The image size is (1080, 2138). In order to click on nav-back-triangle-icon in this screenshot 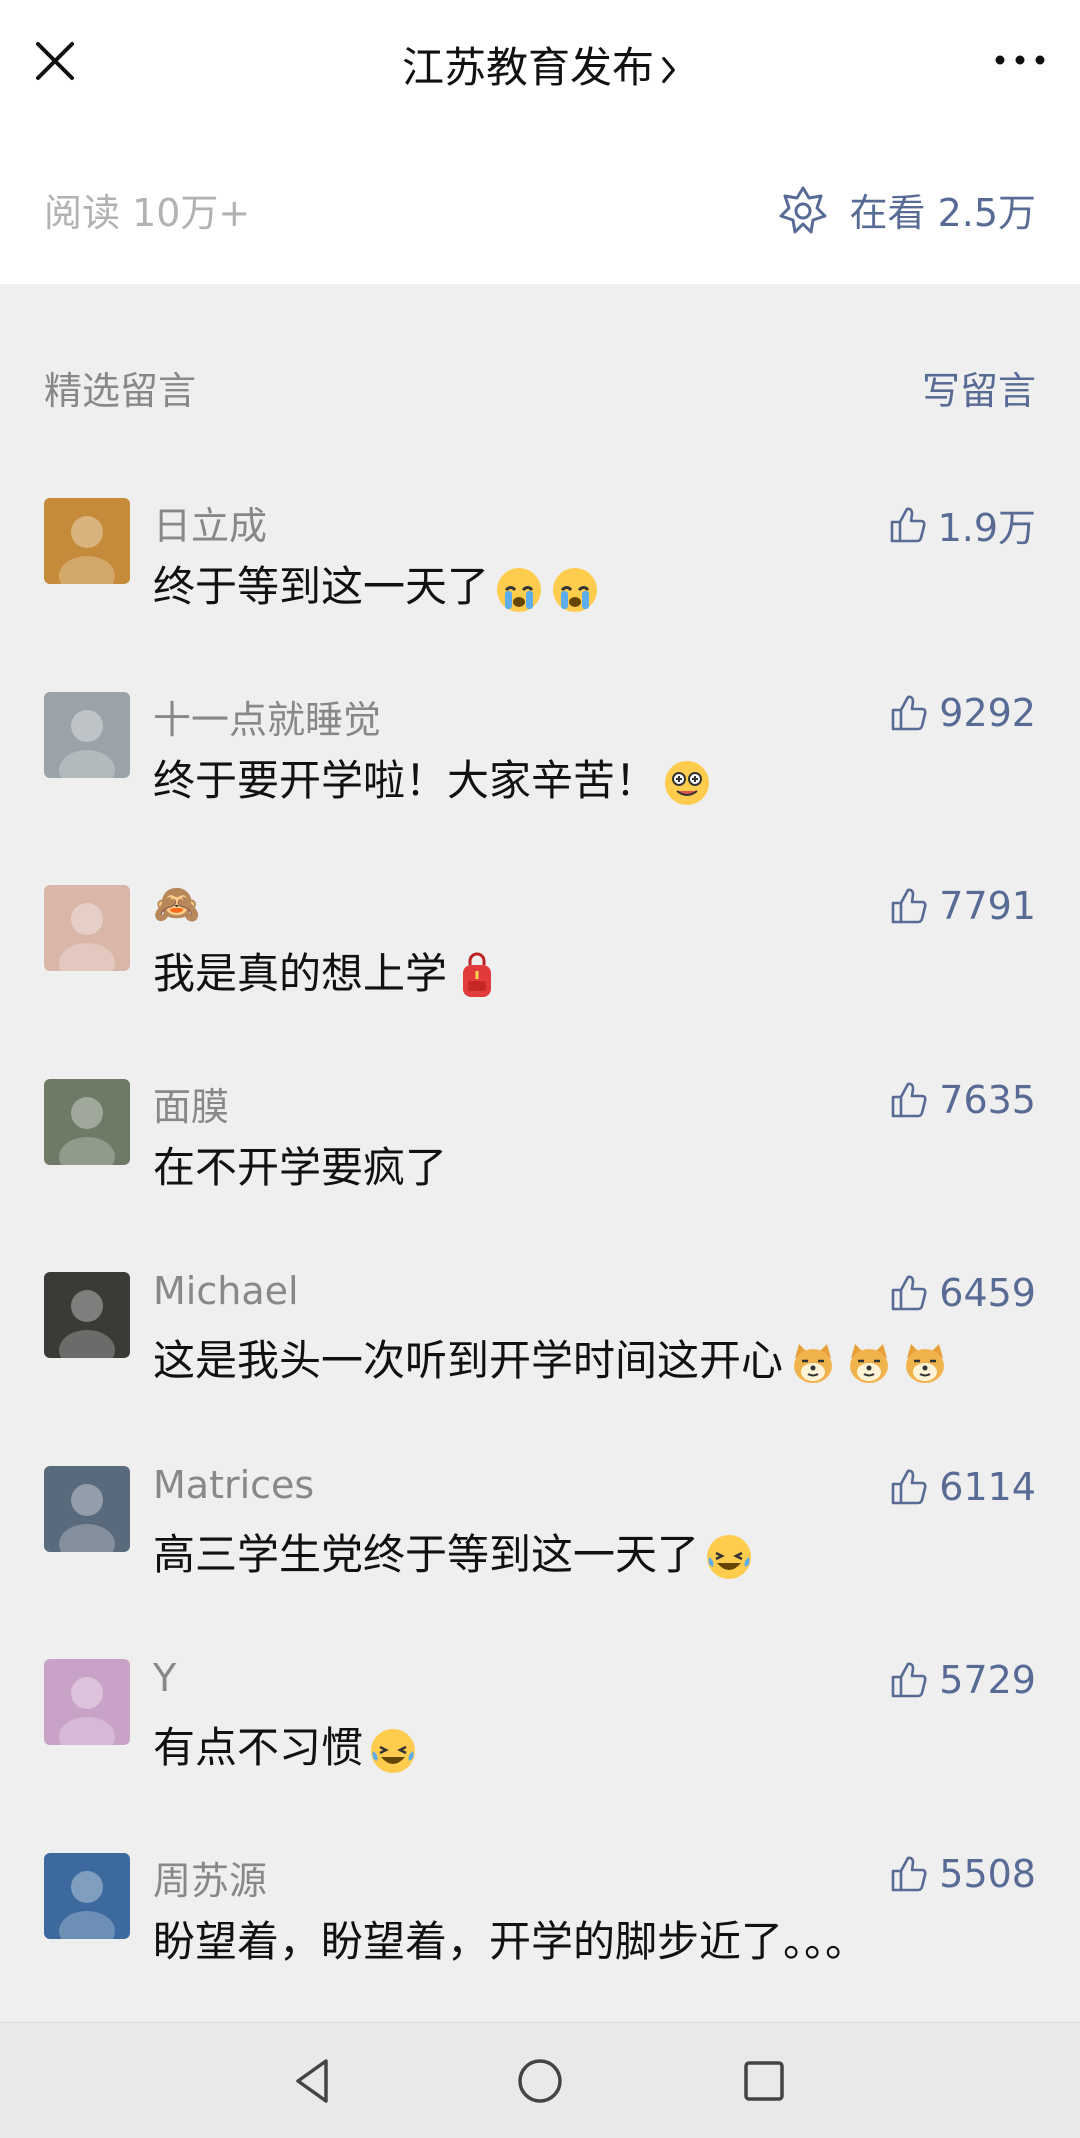, I will do `click(314, 2081)`.